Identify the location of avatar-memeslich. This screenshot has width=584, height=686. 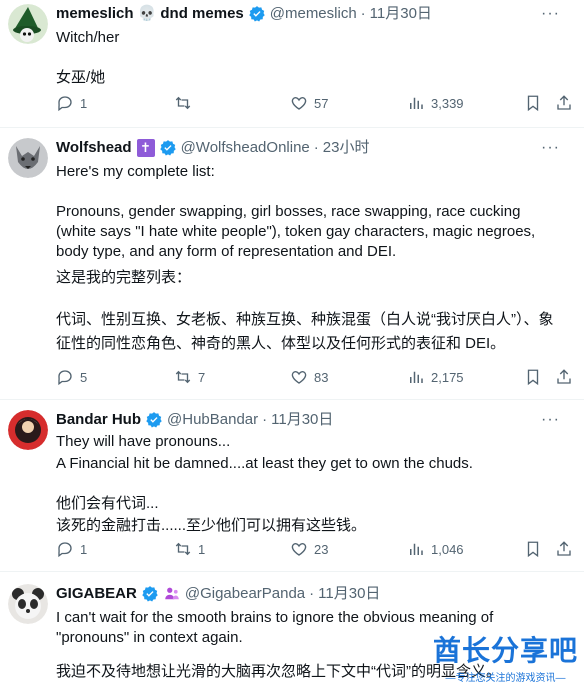
(28, 24).